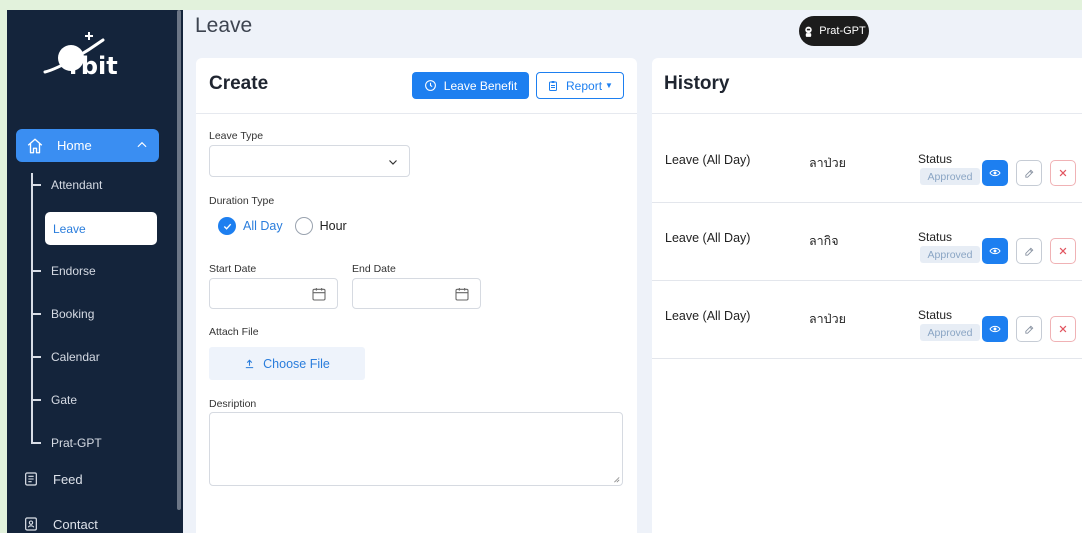 Image resolution: width=1082 pixels, height=533 pixels. What do you see at coordinates (842, 31) in the screenshot?
I see `prat-gpt-label: Prat-GPT` at bounding box center [842, 31].